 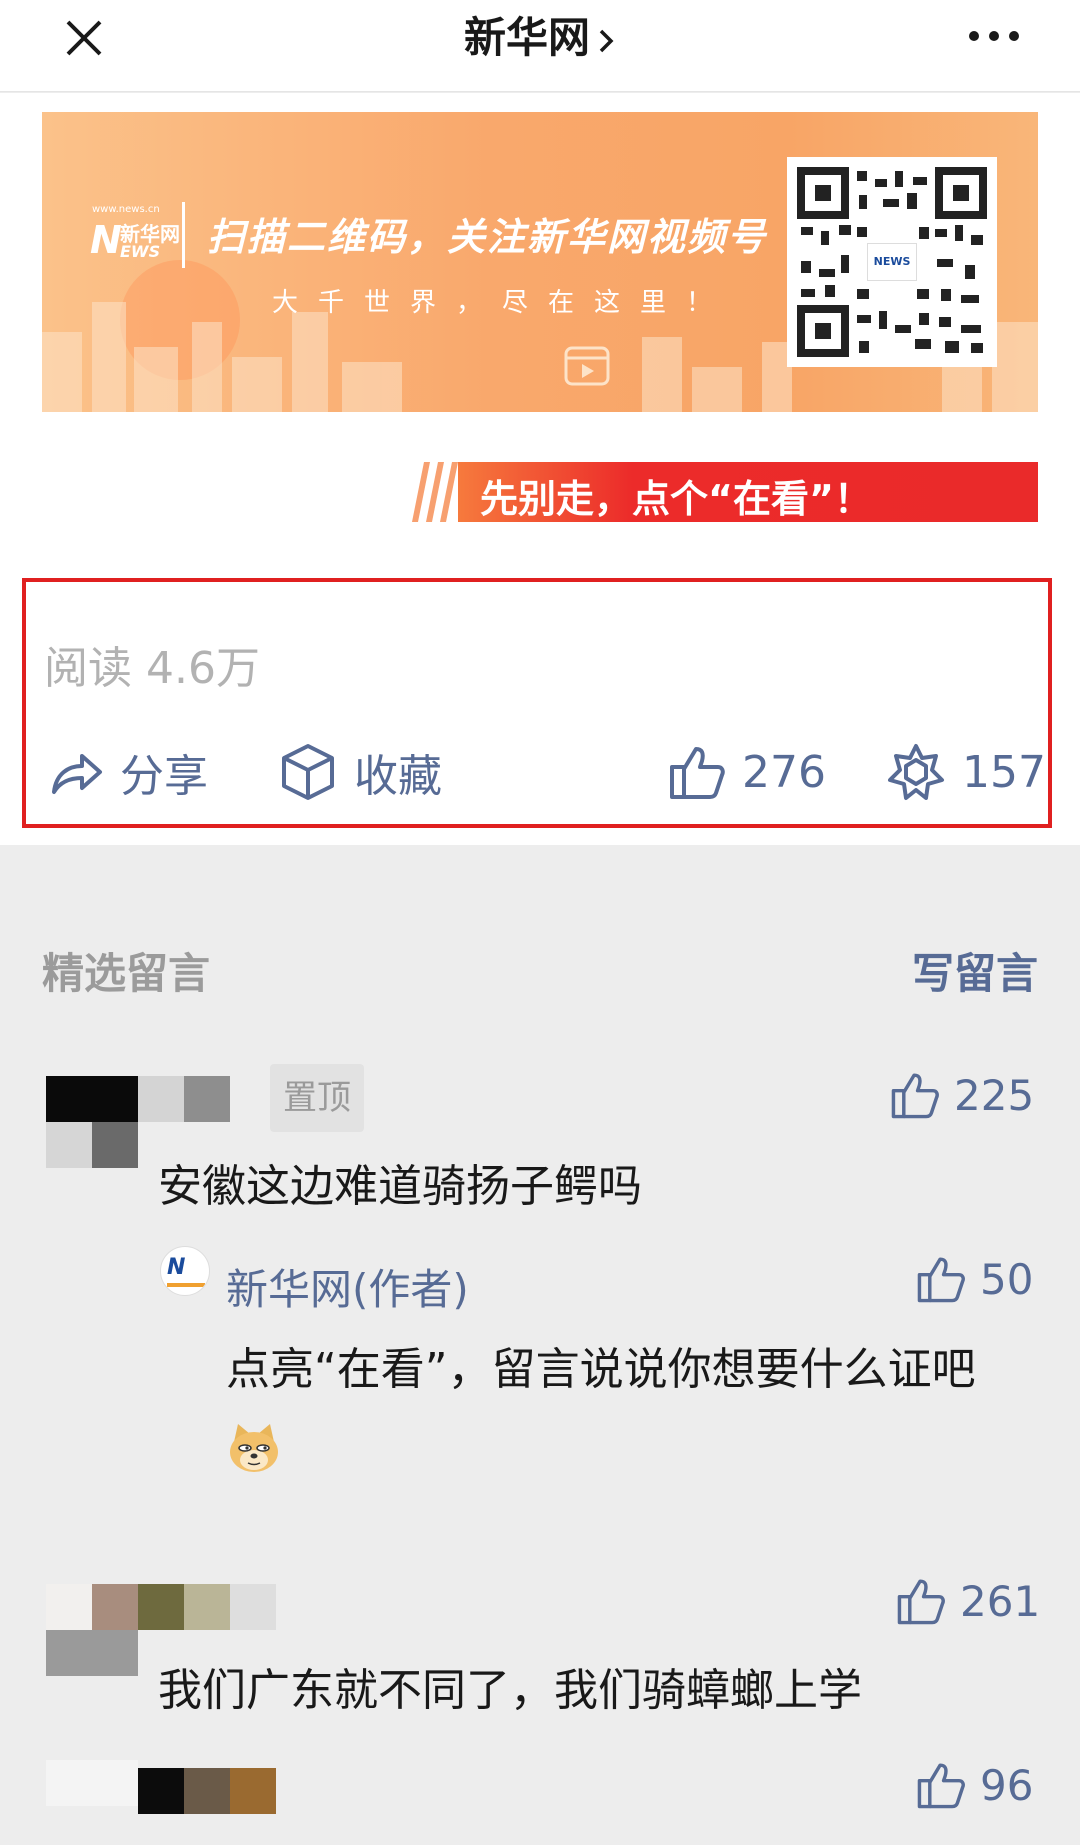 What do you see at coordinates (994, 1095) in the screenshot?
I see `comment-like-count: 225` at bounding box center [994, 1095].